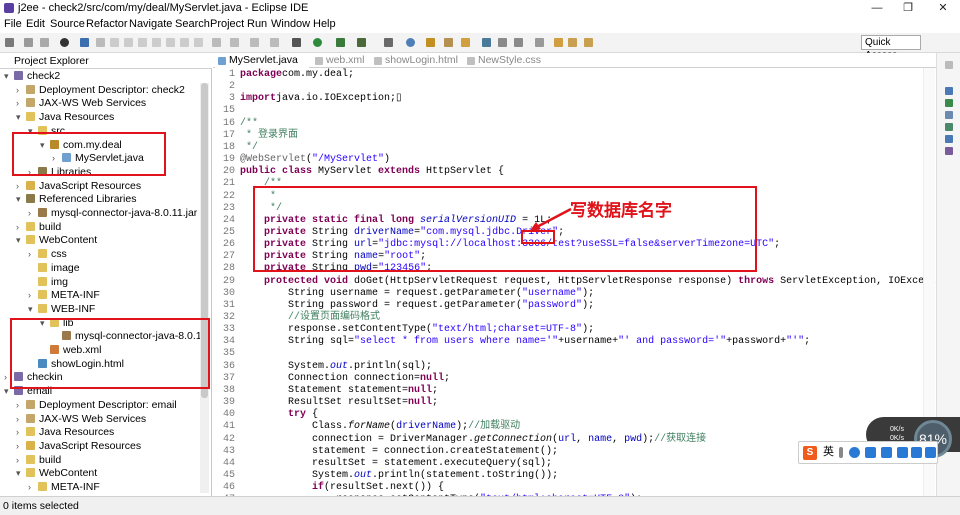 The width and height of the screenshot is (960, 515). I want to click on tools-icon, so click(916, 452).